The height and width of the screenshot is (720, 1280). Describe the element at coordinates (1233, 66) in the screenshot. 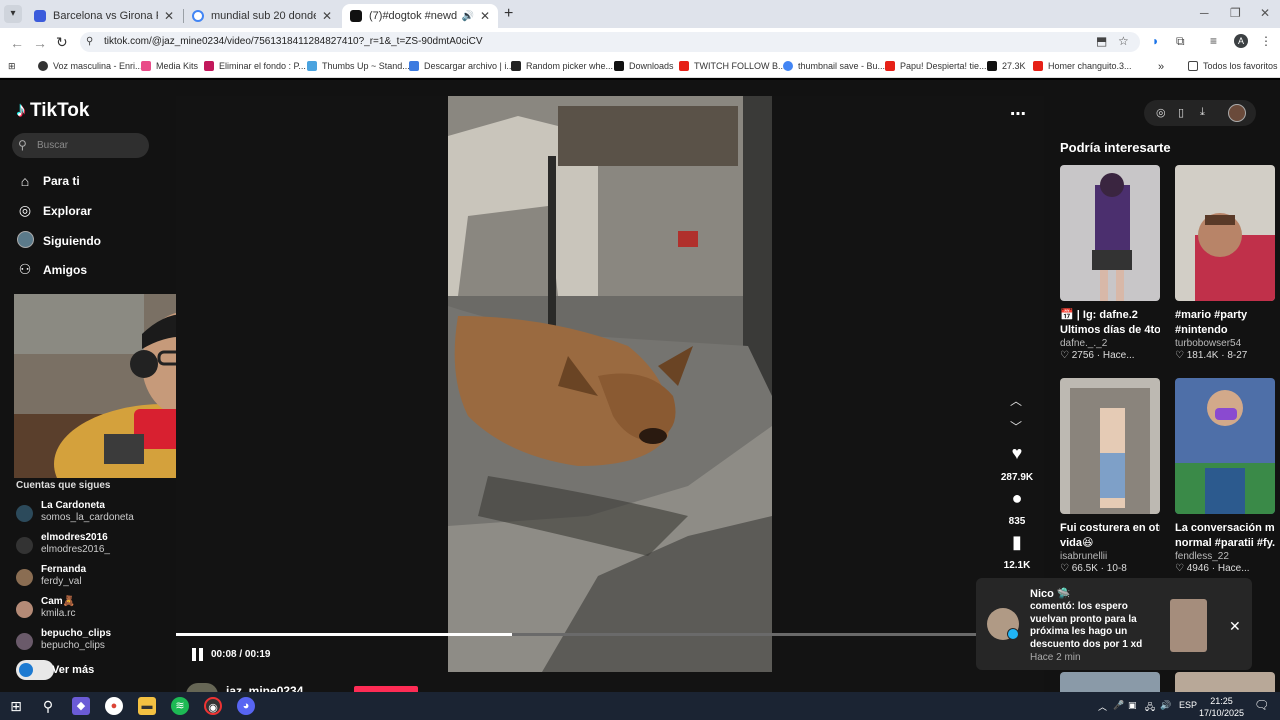

I see `all-favorites-folder: Todos los favoritos` at that location.